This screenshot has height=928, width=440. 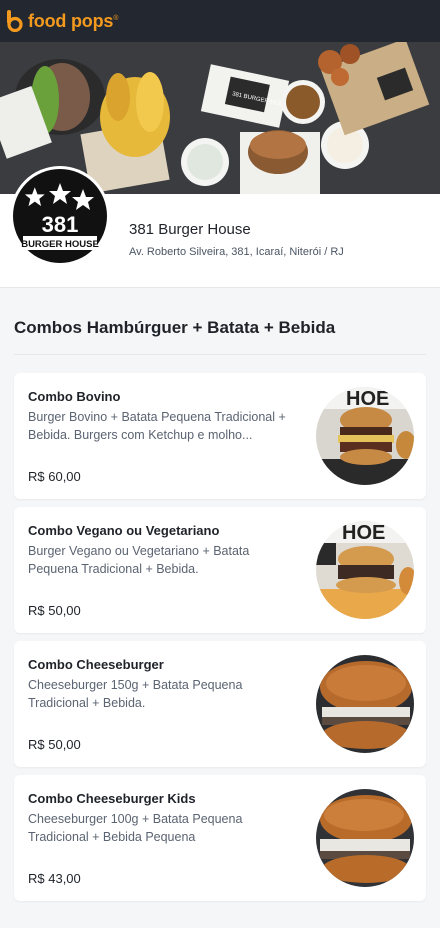 What do you see at coordinates (54, 476) in the screenshot?
I see `product-price: R$ 60,00` at bounding box center [54, 476].